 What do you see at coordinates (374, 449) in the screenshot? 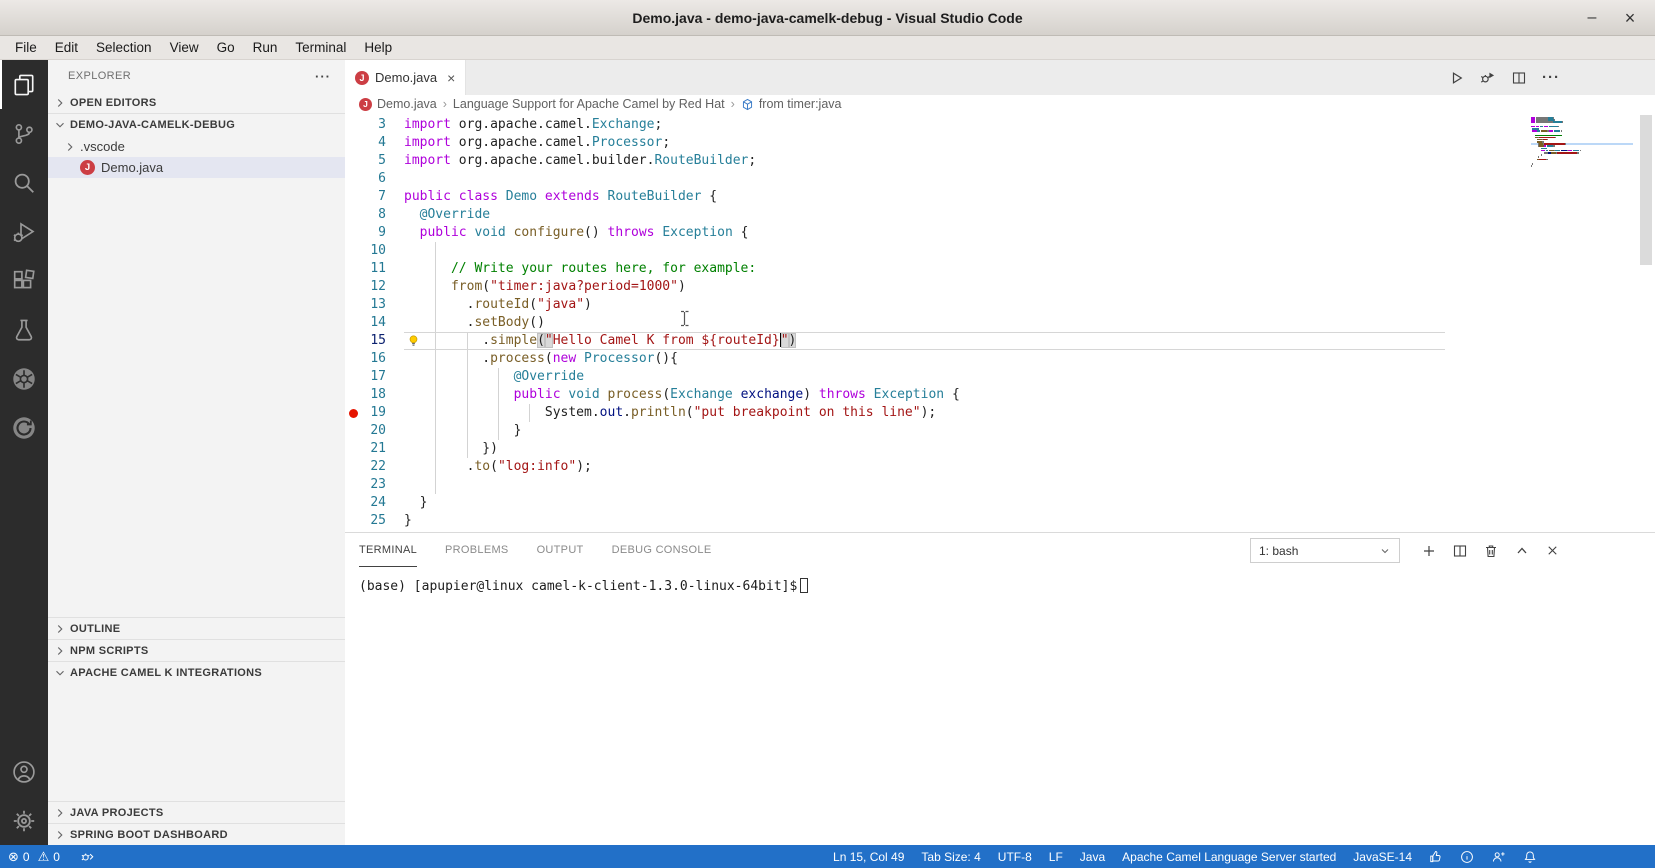
I see `gutter: 21` at bounding box center [374, 449].